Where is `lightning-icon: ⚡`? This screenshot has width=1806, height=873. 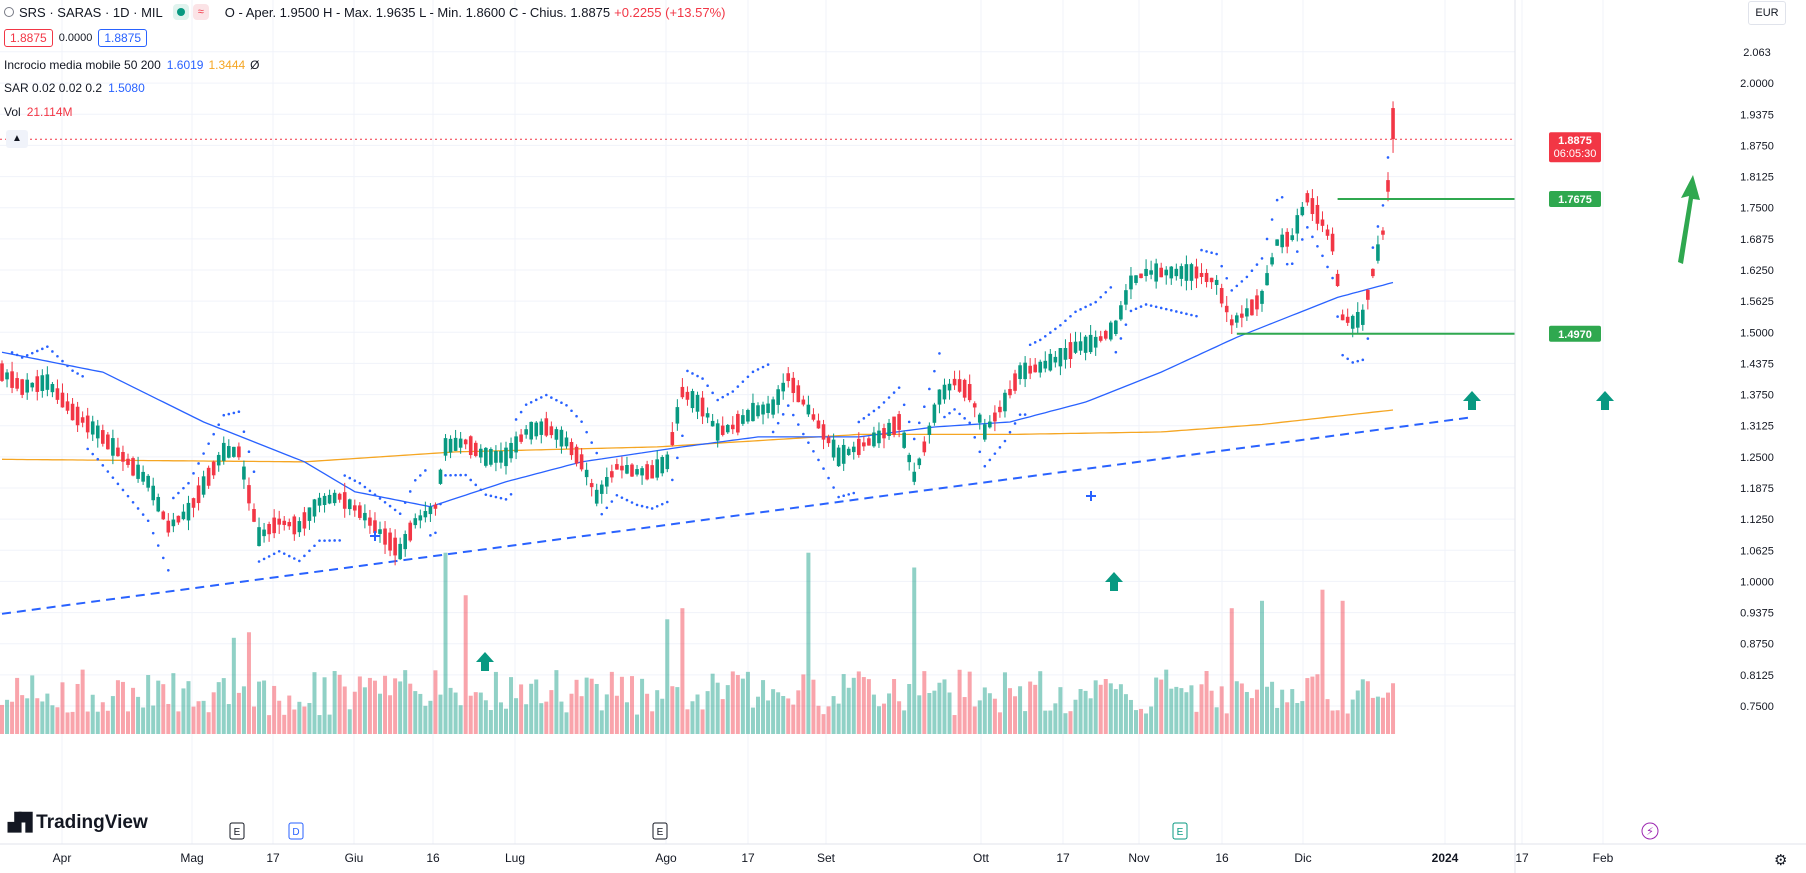 lightning-icon: ⚡ is located at coordinates (1650, 831).